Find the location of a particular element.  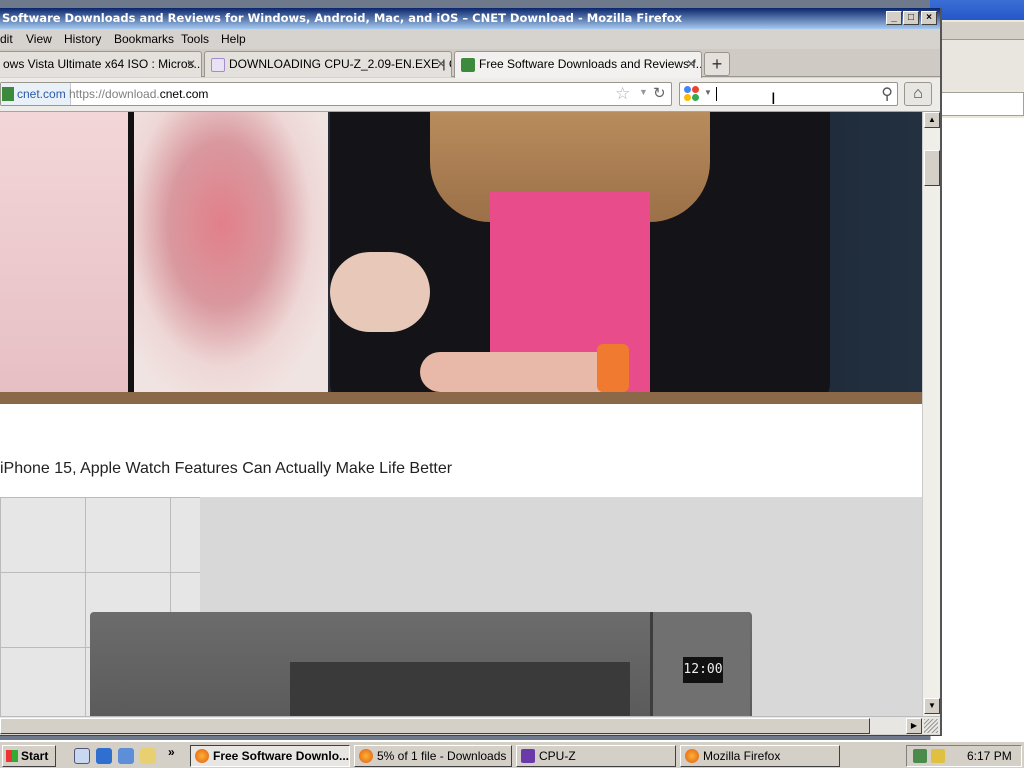

outlook-express-icon is located at coordinates (126, 756).